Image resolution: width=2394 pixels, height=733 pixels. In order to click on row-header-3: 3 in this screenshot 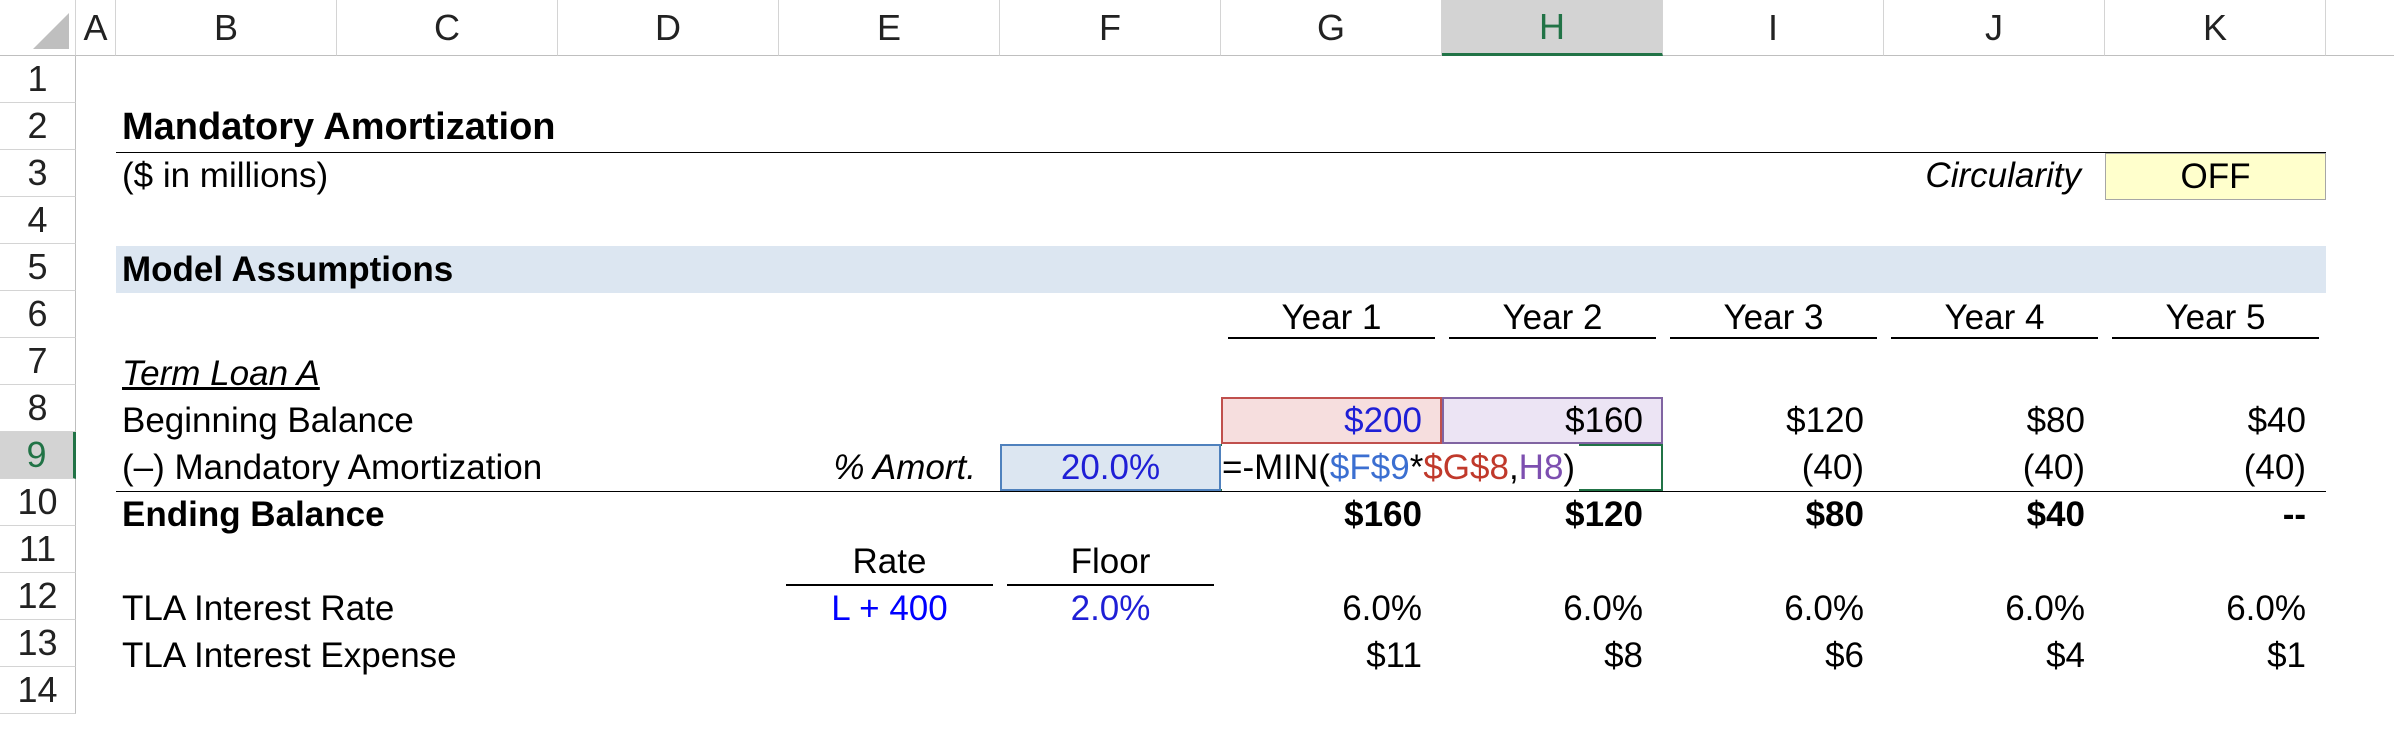, I will do `click(38, 173)`.